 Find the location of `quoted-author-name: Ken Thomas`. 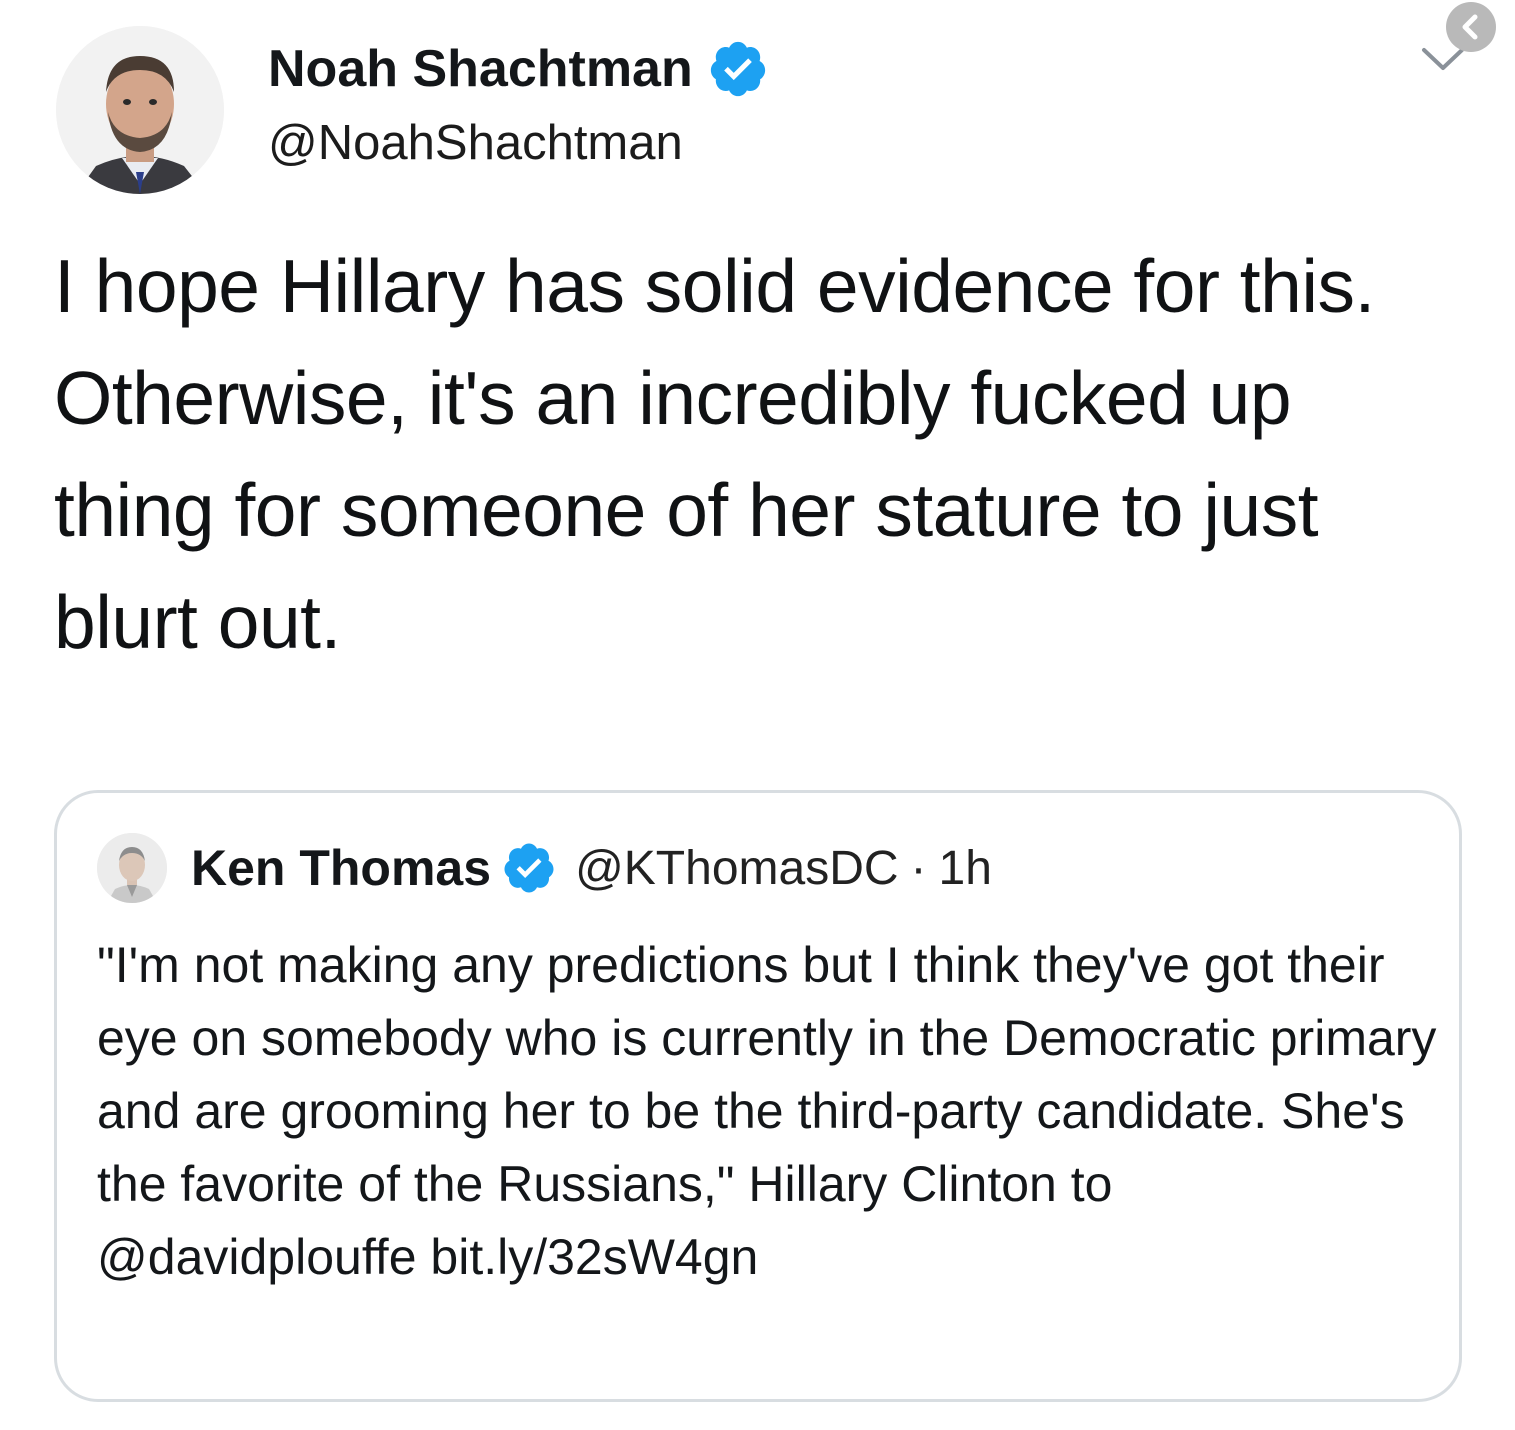

quoted-author-name: Ken Thomas is located at coordinates (341, 868).